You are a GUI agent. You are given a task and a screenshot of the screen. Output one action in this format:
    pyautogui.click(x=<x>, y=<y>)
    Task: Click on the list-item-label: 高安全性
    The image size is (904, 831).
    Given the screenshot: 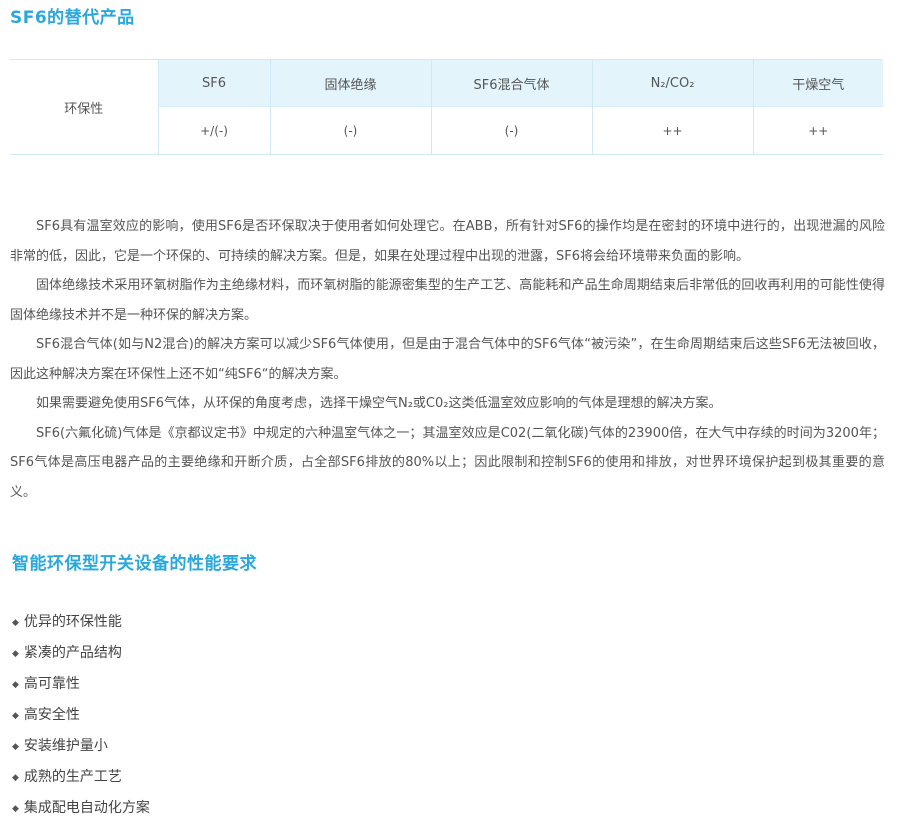 What is the action you would take?
    pyautogui.click(x=51, y=715)
    